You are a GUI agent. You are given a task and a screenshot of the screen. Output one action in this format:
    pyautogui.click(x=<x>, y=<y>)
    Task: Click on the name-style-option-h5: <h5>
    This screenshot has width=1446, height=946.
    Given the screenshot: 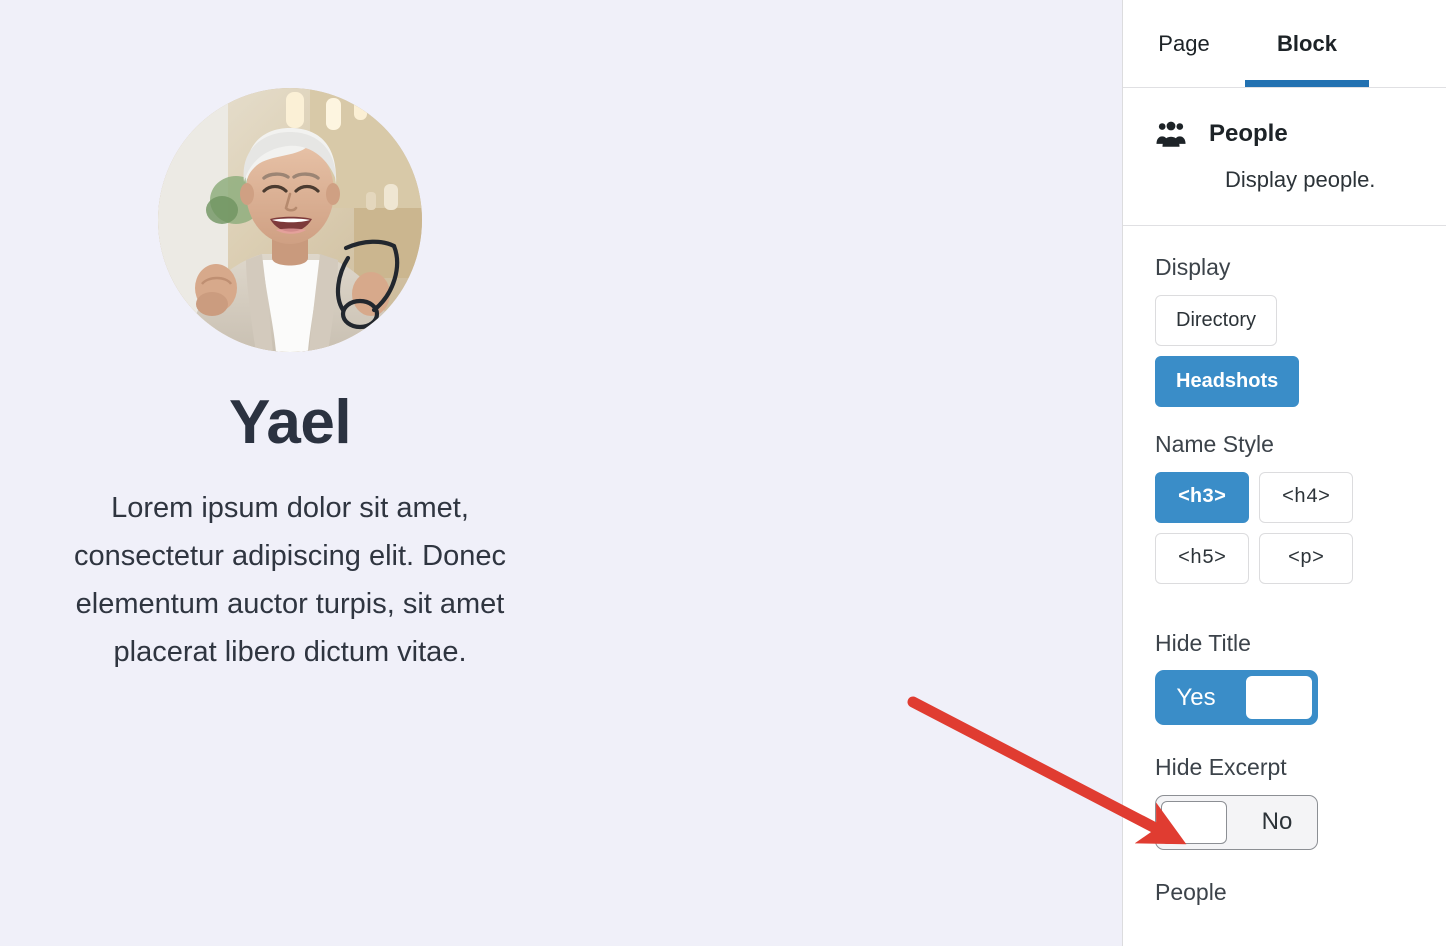 What is the action you would take?
    pyautogui.click(x=1202, y=558)
    